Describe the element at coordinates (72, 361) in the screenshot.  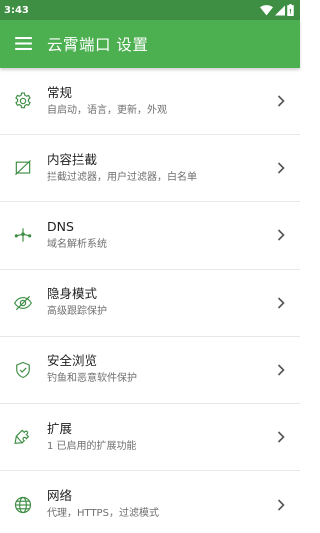
I see `settings-item-title: 安全浏览` at that location.